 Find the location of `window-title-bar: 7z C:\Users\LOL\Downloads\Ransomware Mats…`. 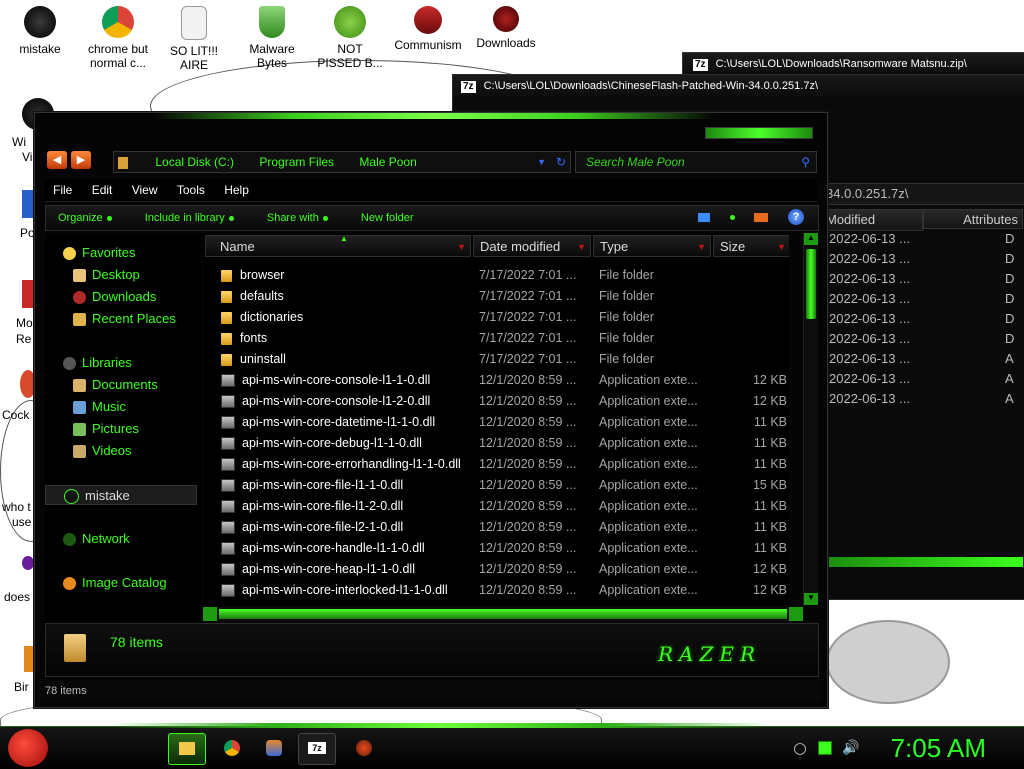

window-title-bar: 7z C:\Users\LOL\Downloads\Ransomware Mats… is located at coordinates (853, 64).